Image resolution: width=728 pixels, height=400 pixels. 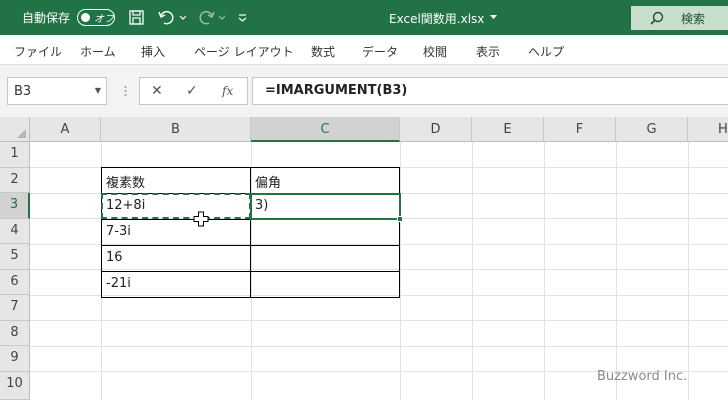 What do you see at coordinates (166, 17) in the screenshot?
I see `undo-icon` at bounding box center [166, 17].